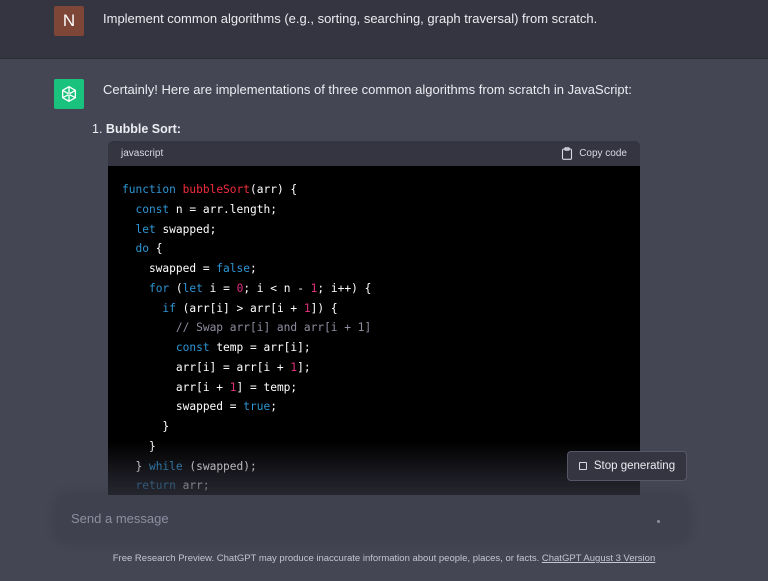 This screenshot has height=581, width=768. Describe the element at coordinates (567, 153) in the screenshot. I see `clipboard-icon` at that location.